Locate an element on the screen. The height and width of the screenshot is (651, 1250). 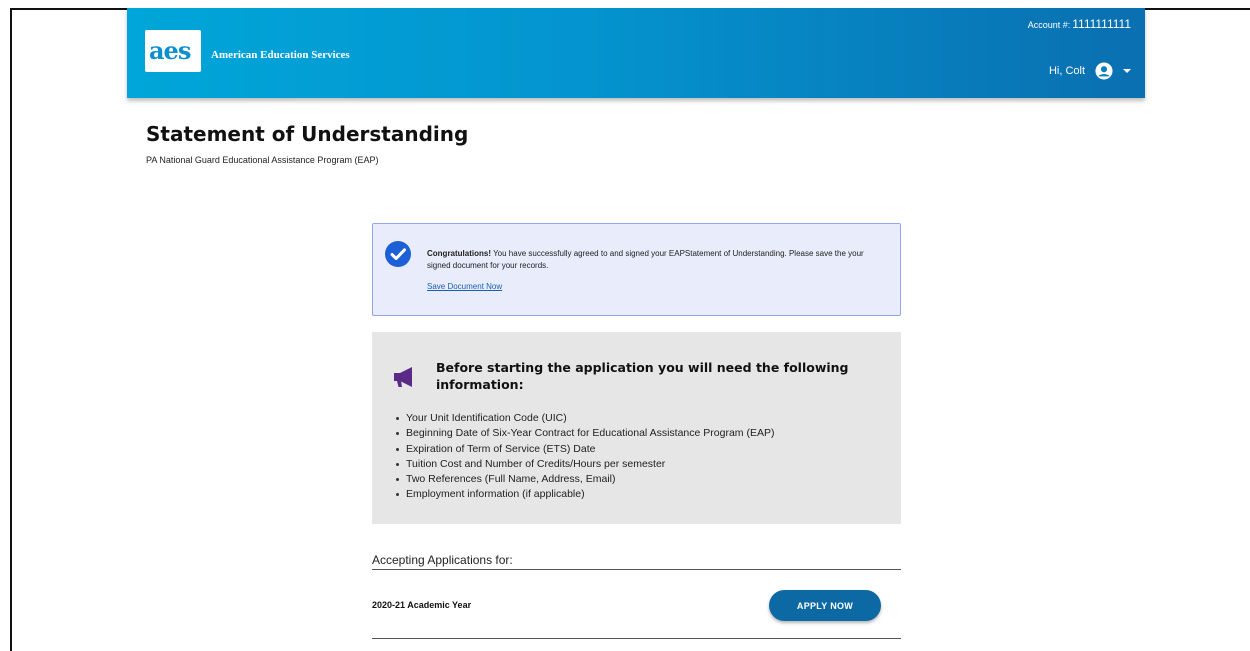
logo-text: aes is located at coordinates (170, 50).